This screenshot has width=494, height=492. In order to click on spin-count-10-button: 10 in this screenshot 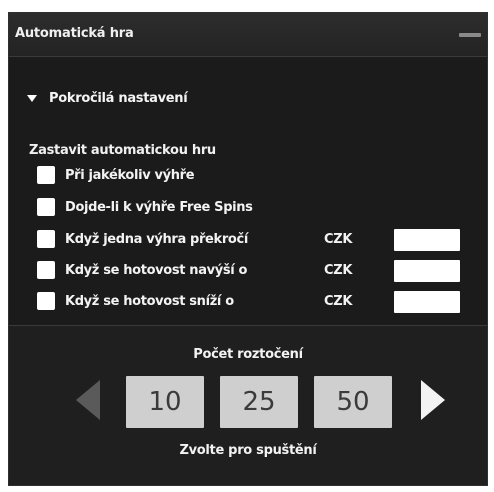, I will do `click(165, 402)`.